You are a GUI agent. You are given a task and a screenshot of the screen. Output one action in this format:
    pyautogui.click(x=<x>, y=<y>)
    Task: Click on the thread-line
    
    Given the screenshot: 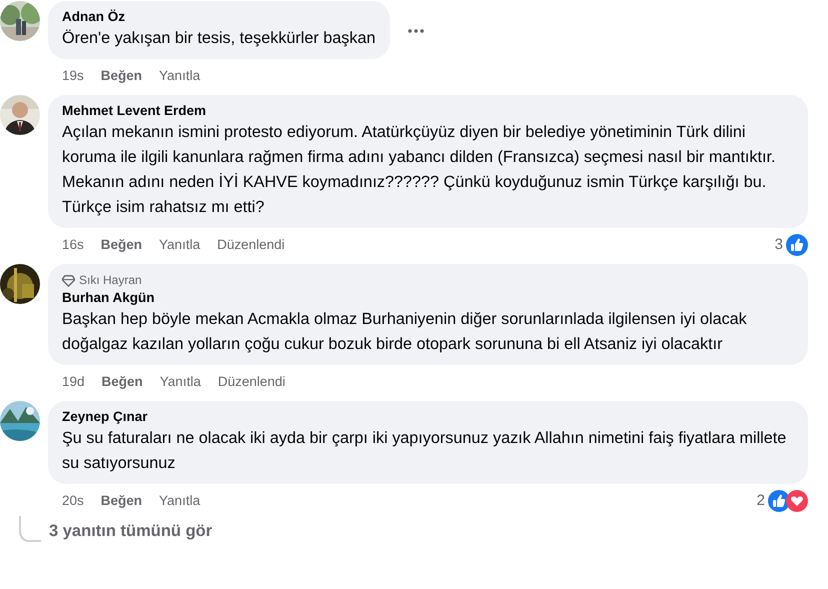 What is the action you would take?
    pyautogui.click(x=30, y=529)
    